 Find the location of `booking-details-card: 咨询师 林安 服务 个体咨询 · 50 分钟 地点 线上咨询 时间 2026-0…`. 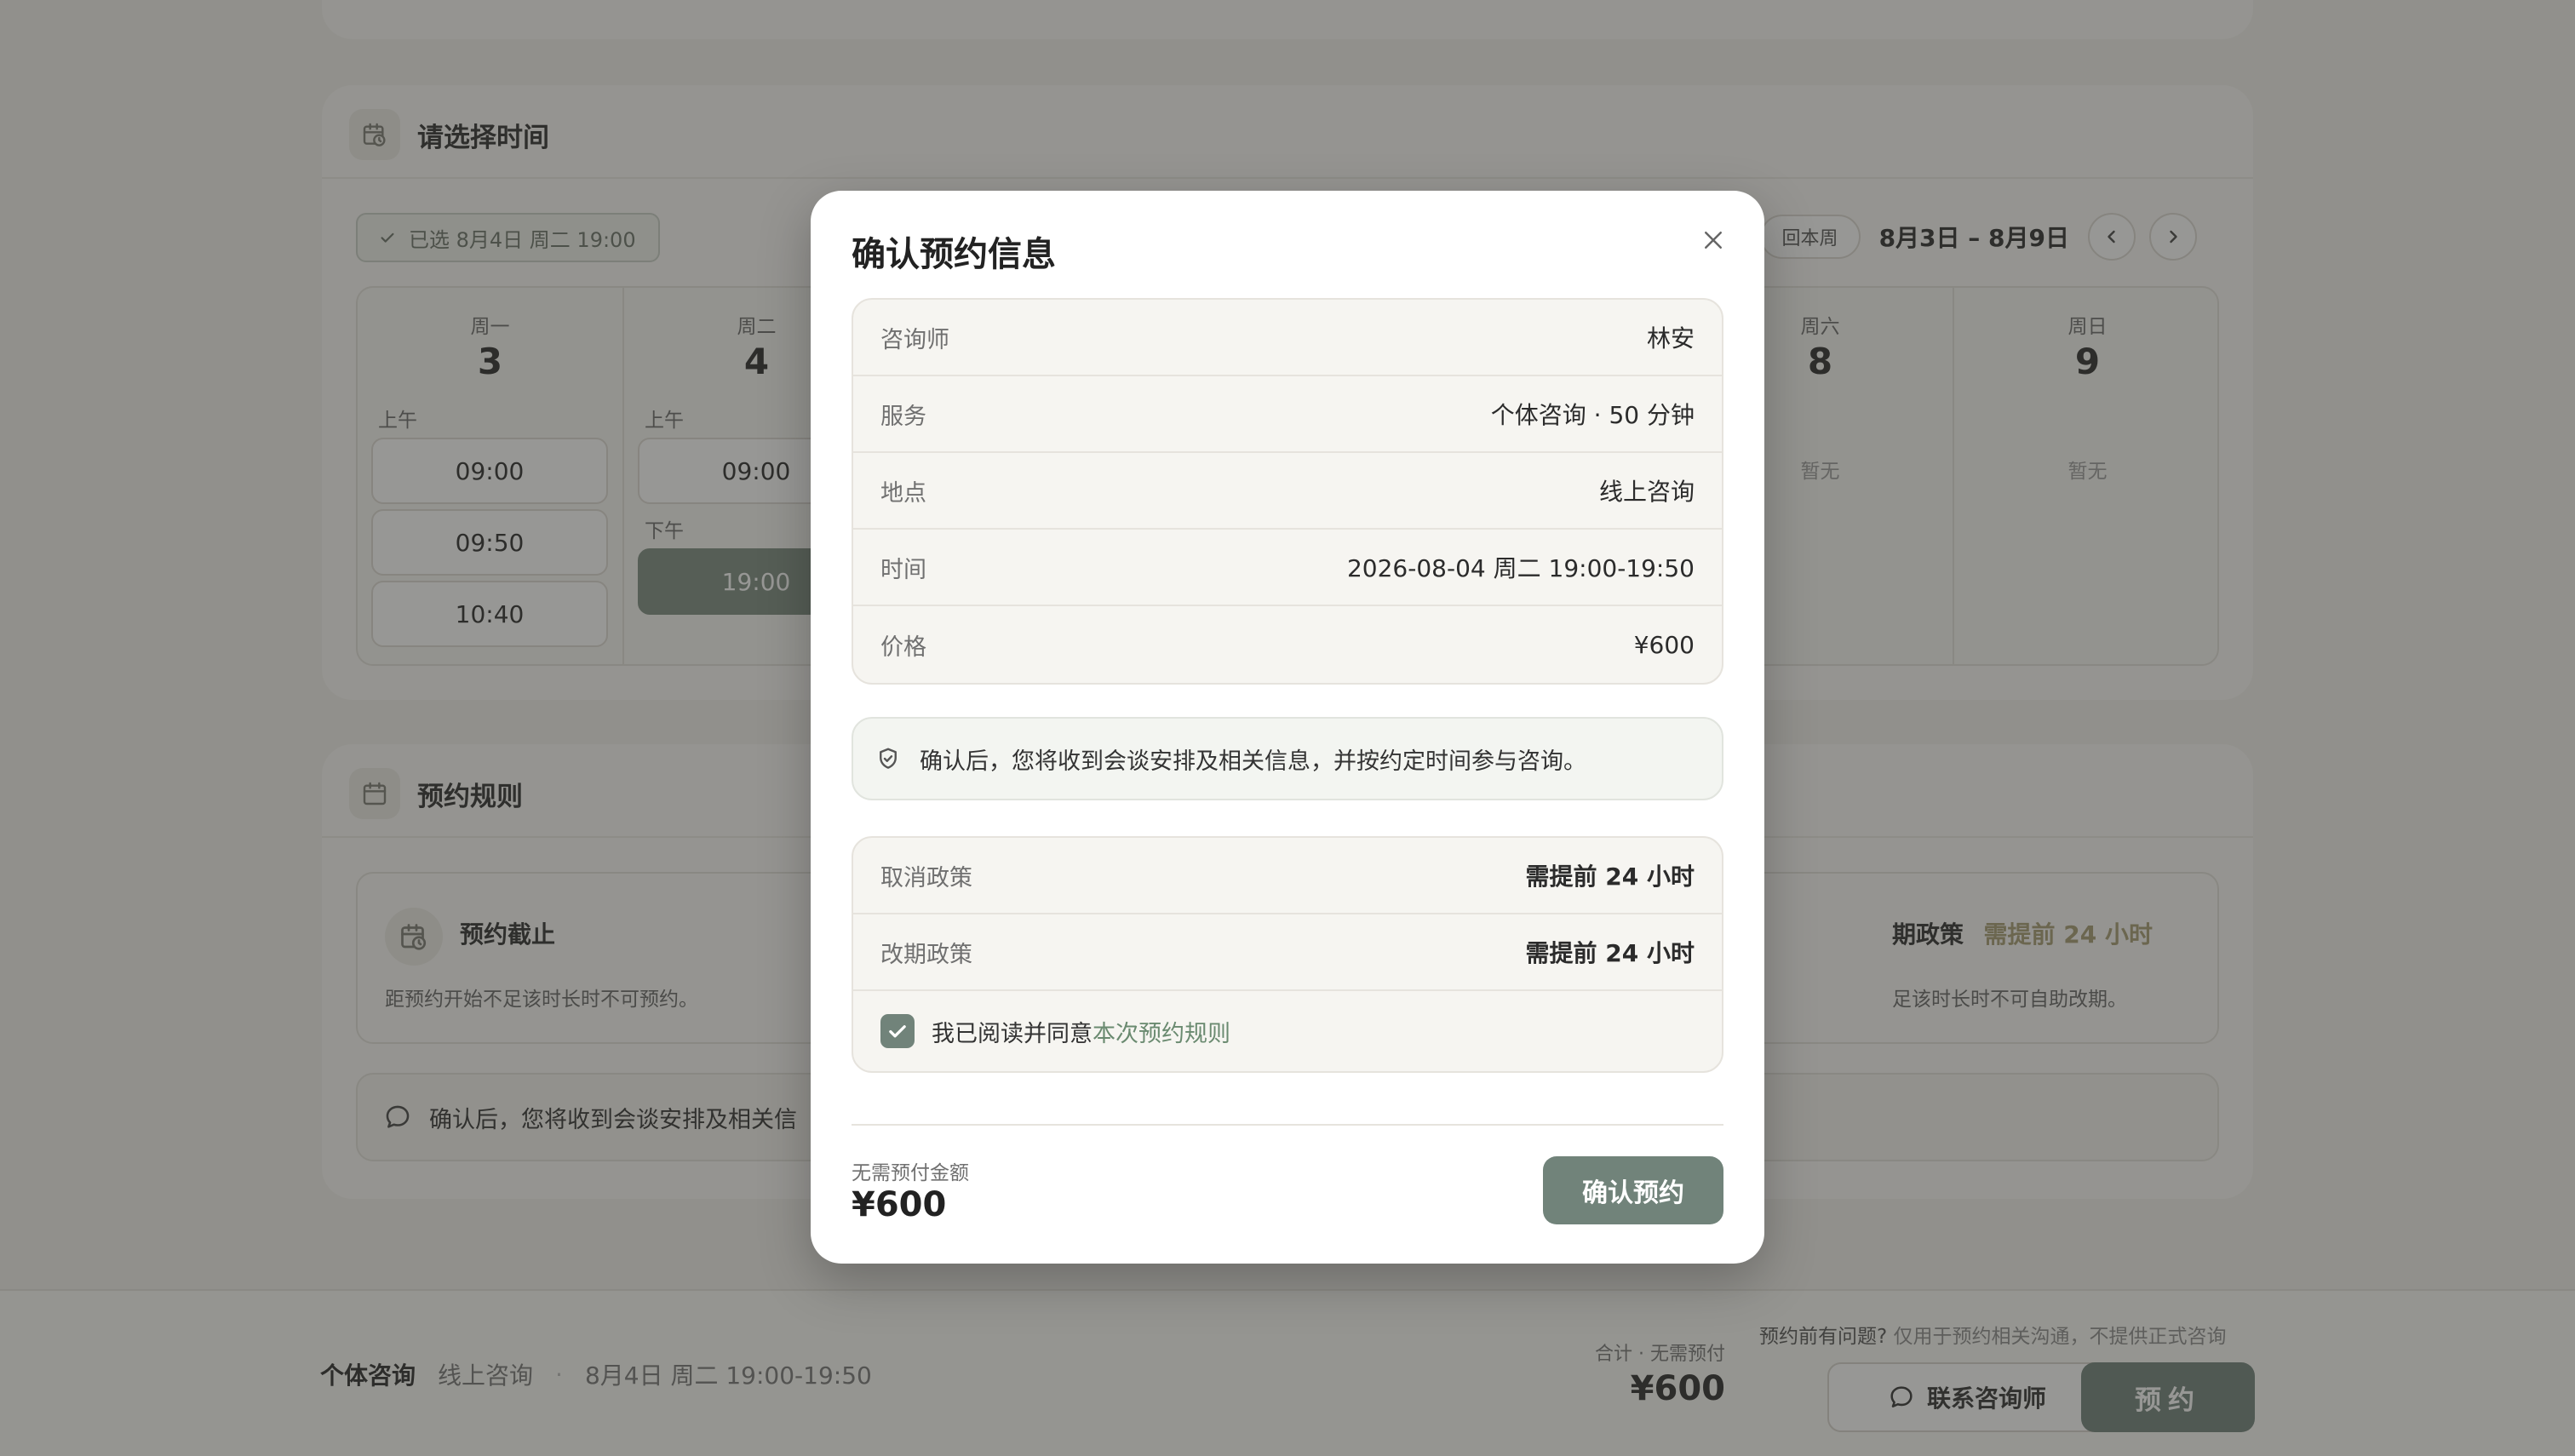

booking-details-card: 咨询师 林安 服务 个体咨询 · 50 分钟 地点 线上咨询 时间 2026-0… is located at coordinates (1287, 491).